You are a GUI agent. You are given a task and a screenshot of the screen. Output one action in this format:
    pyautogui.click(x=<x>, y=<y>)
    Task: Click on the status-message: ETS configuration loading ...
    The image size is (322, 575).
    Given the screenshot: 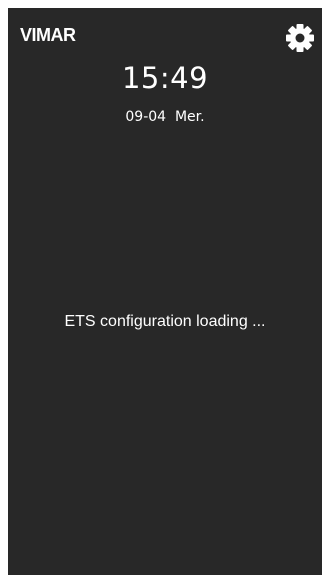 What is the action you would take?
    pyautogui.click(x=165, y=321)
    